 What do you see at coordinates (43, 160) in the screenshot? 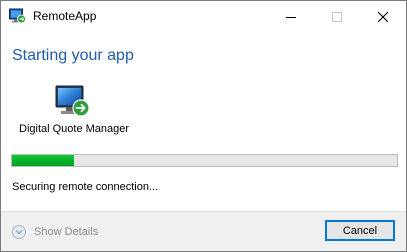
I see `progress-fill` at bounding box center [43, 160].